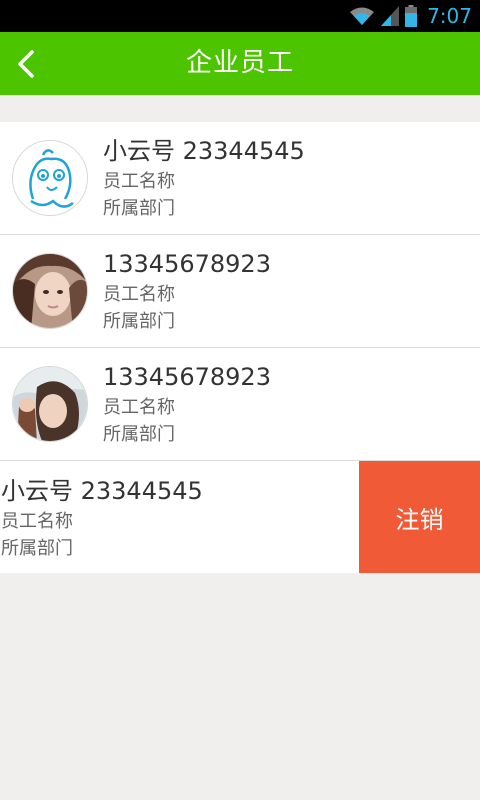  Describe the element at coordinates (240, 517) in the screenshot. I see `employee-row-swiped: 小云号 23344545 员工名称 所属部门 注销` at that location.